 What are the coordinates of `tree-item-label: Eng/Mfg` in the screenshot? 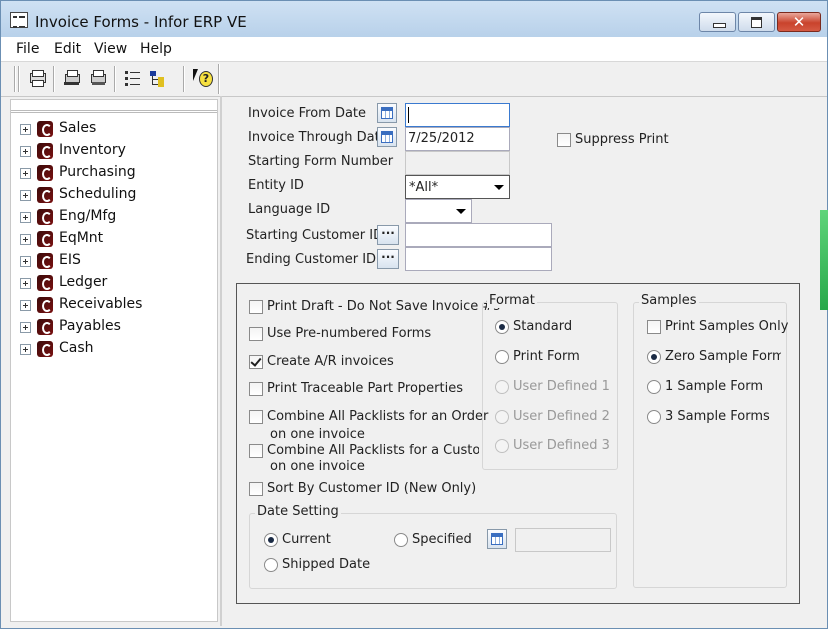 It's located at (88, 216).